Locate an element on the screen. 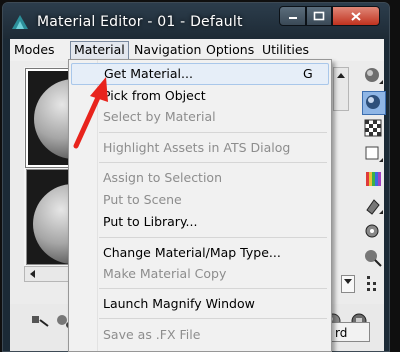  menu-item-save-as-fx: Save as .FX File is located at coordinates (200, 335).